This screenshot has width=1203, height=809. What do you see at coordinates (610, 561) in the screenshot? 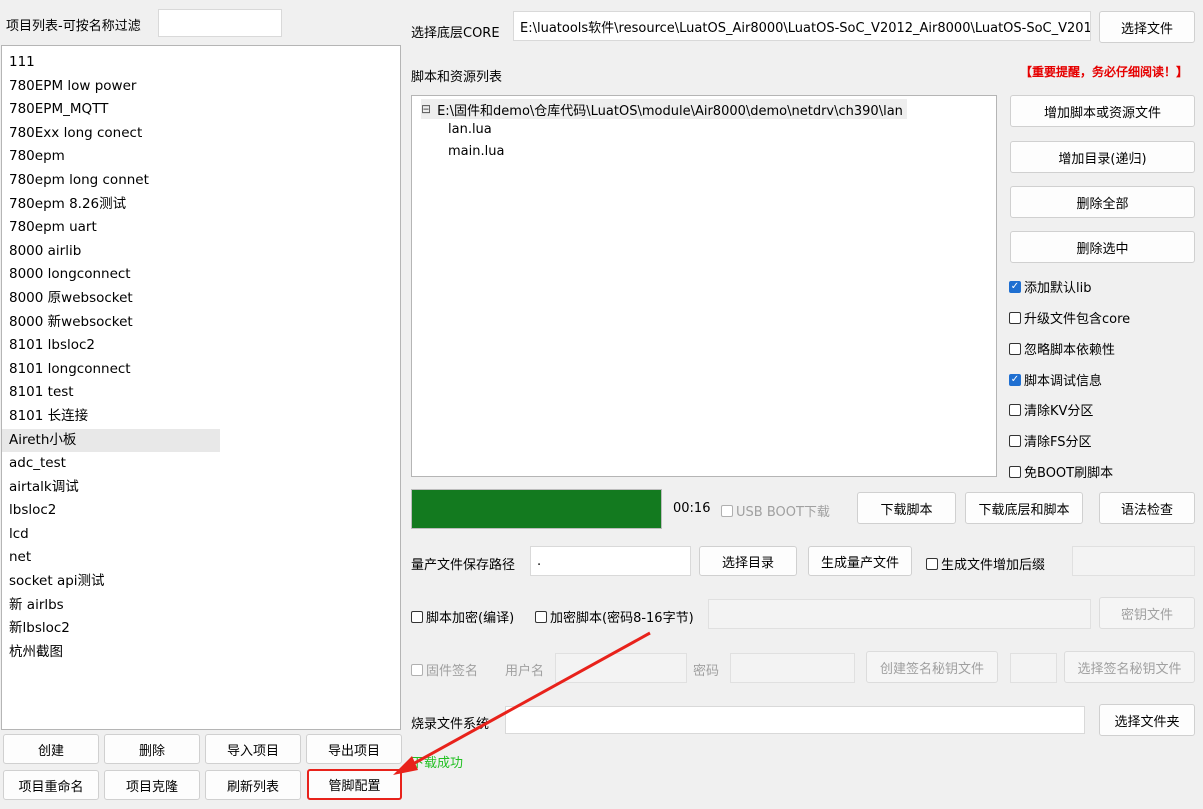
I see `mass-path-input: .` at bounding box center [610, 561].